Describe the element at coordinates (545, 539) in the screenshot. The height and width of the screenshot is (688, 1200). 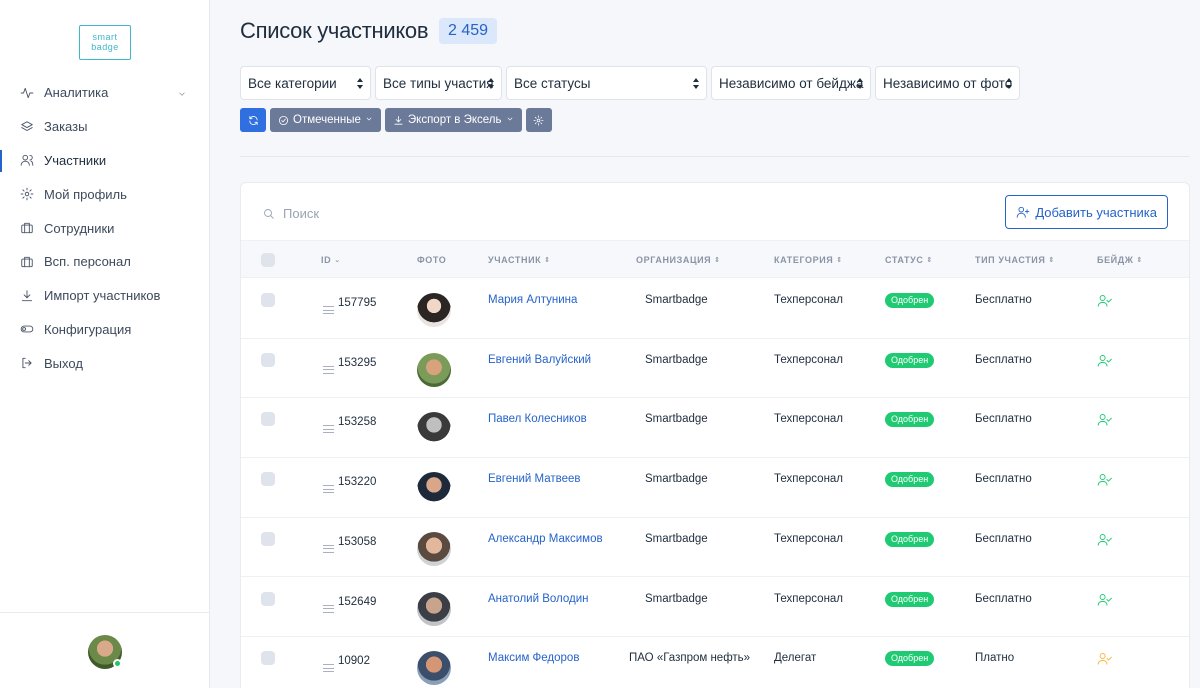
I see `participant-name-link: Александр Максимов` at that location.